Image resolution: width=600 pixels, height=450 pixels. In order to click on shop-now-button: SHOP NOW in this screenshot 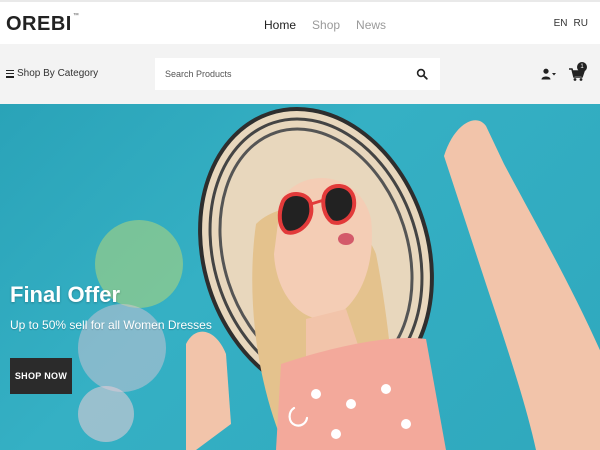, I will do `click(41, 376)`.